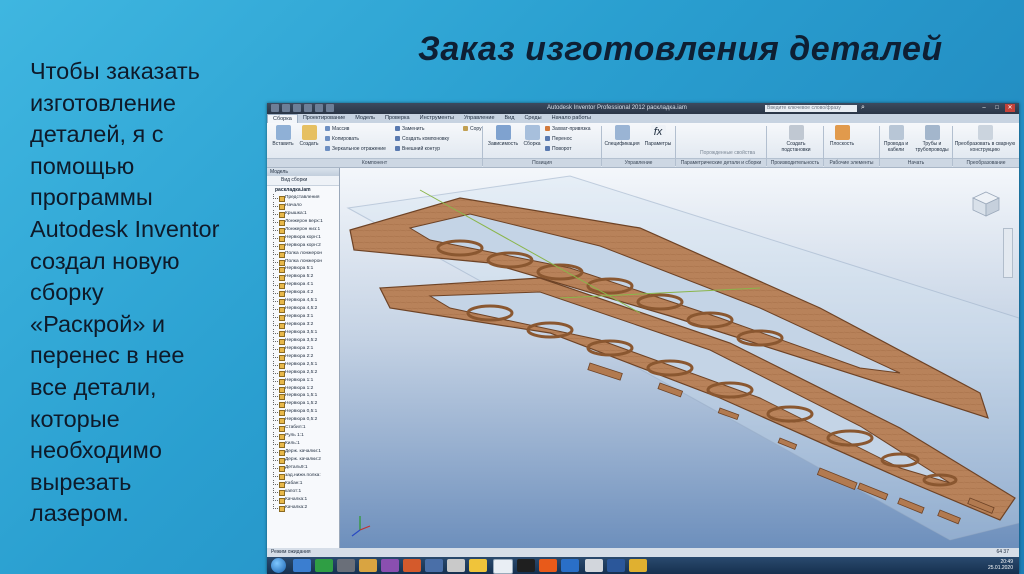 This screenshot has width=1024, height=574. What do you see at coordinates (532, 136) in the screenshot?
I see `assemble-button: Сборка` at bounding box center [532, 136].